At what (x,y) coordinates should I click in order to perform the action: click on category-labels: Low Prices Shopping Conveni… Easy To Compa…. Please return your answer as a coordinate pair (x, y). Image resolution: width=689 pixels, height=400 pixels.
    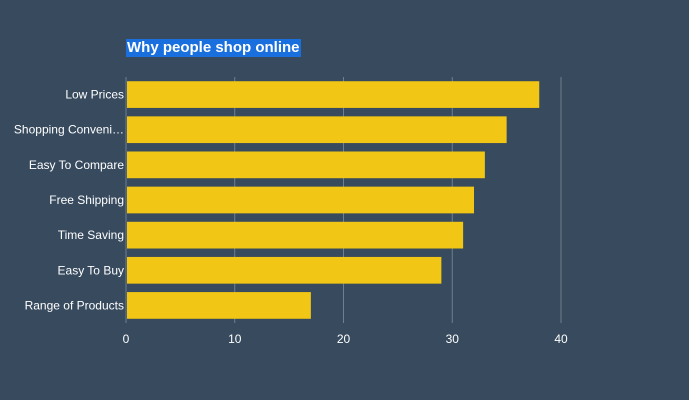
    Looking at the image, I should click on (69, 200).